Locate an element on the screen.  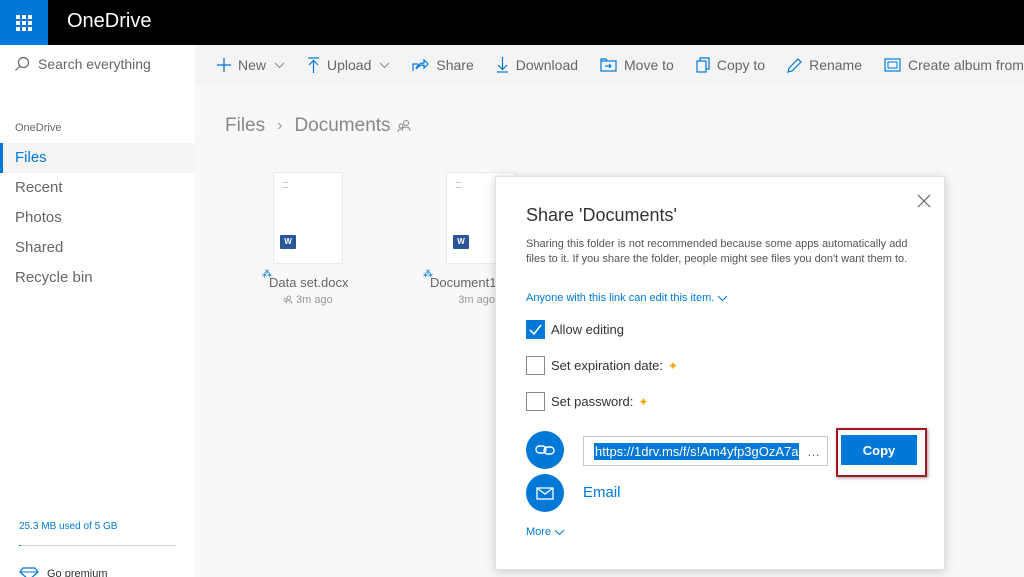
move-to-icon is located at coordinates (608, 65).